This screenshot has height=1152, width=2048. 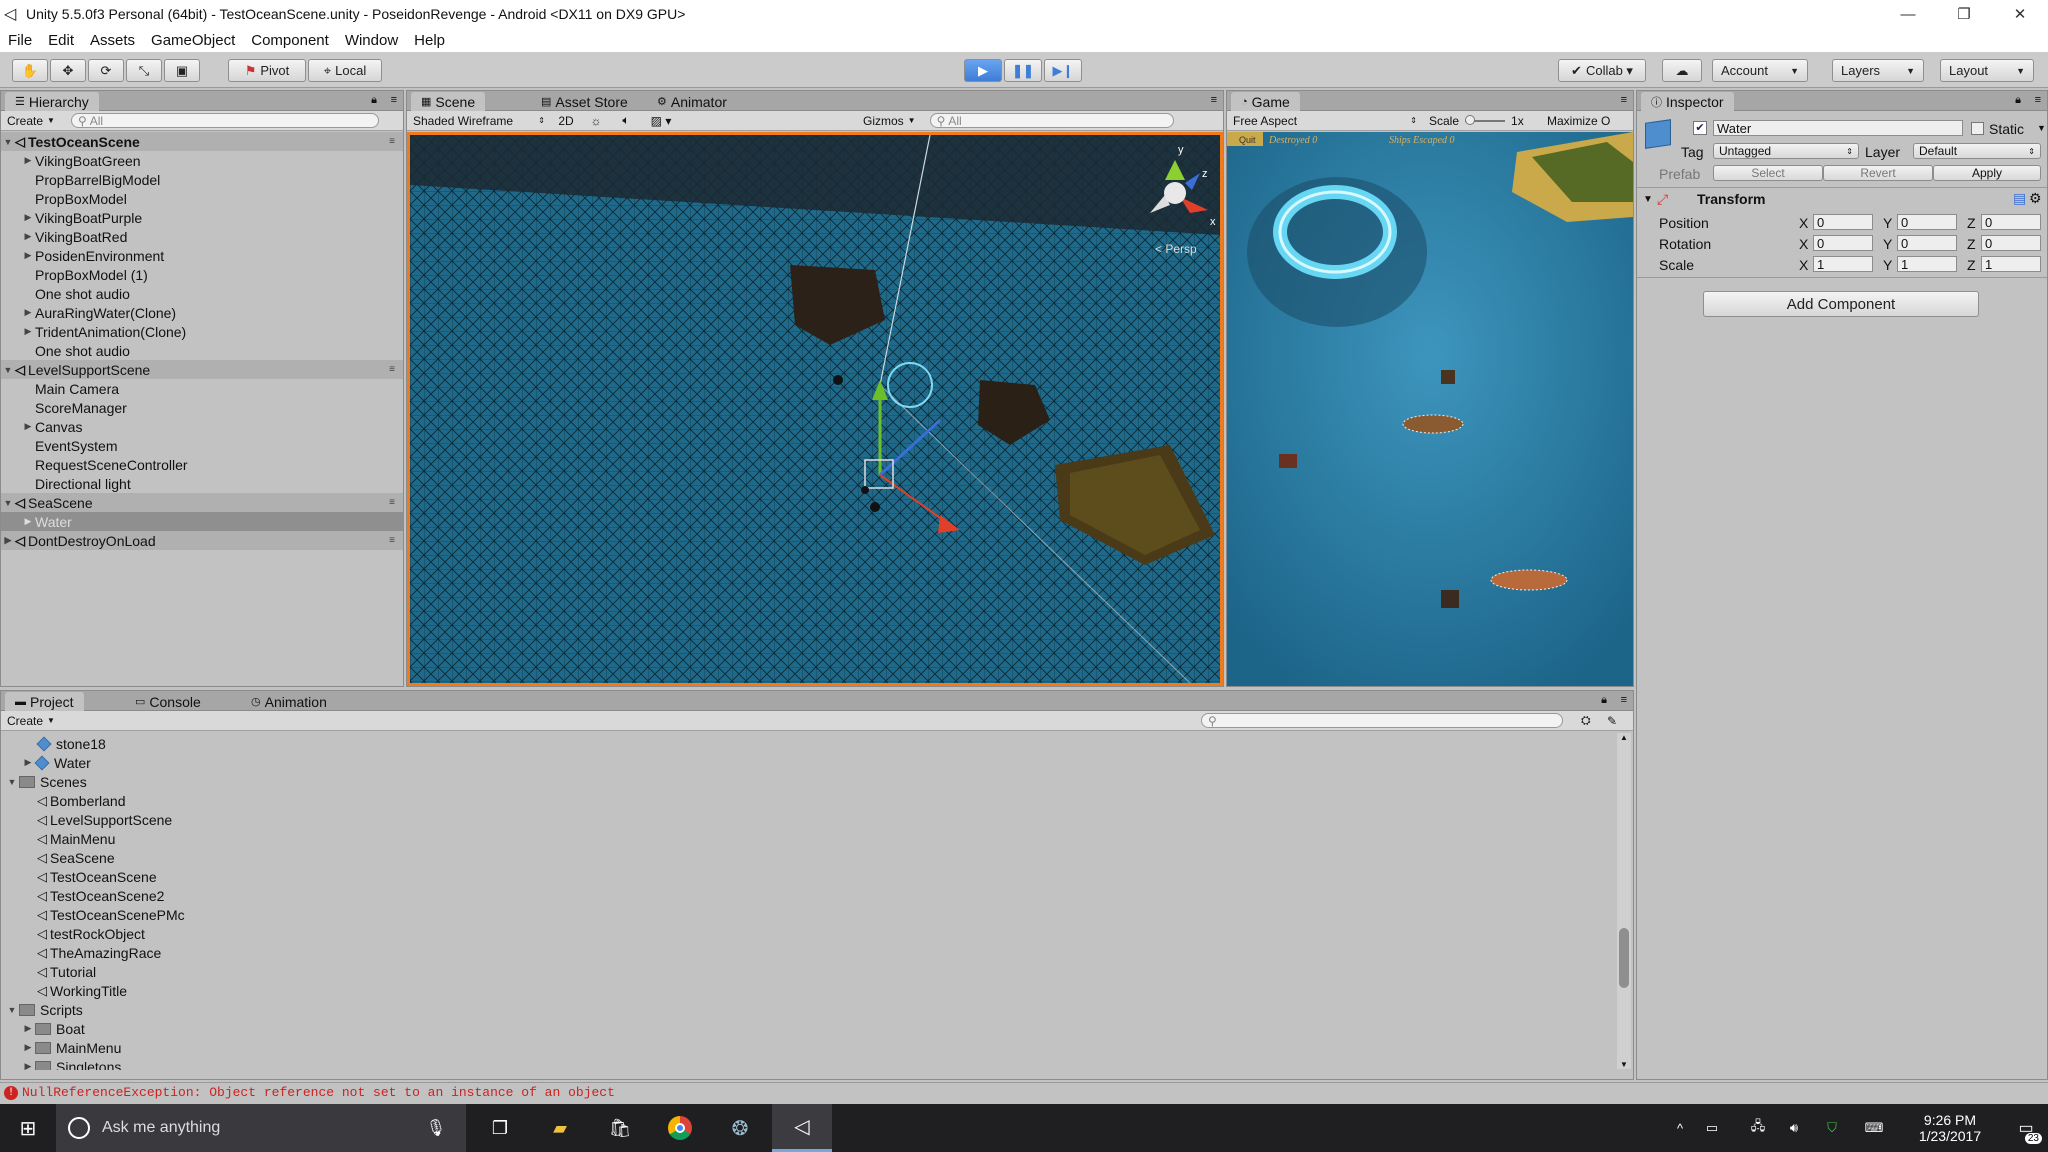 I want to click on hierarchy-create-button: Create ▼, so click(x=31, y=121).